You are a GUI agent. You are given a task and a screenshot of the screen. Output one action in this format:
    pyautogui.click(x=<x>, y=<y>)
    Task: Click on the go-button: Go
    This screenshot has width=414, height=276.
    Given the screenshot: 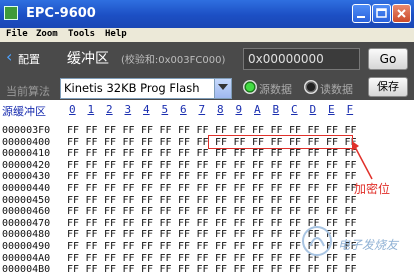 What is the action you would take?
    pyautogui.click(x=388, y=59)
    